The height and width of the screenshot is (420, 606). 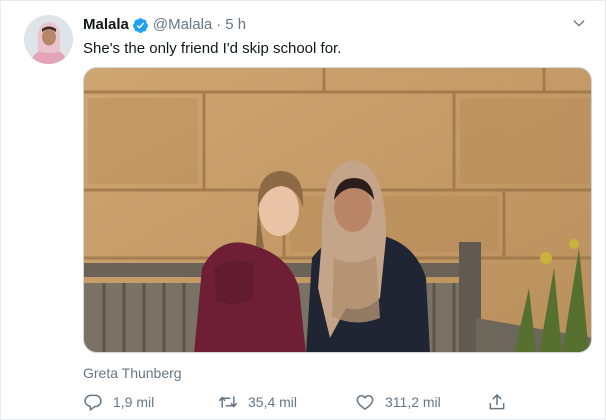 I want to click on author-handle: @Malala, so click(x=182, y=25).